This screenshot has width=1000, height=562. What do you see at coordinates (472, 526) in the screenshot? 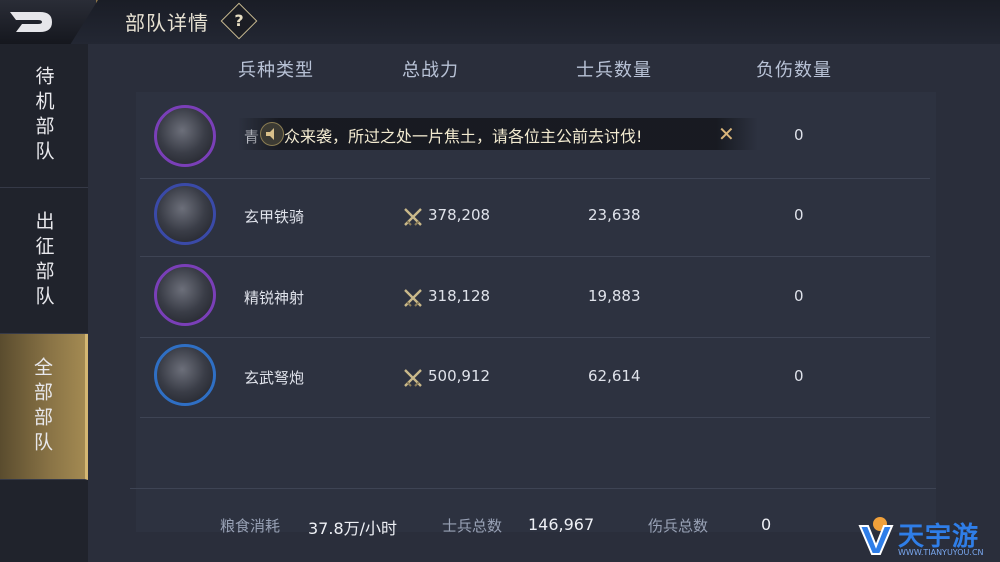
I see `total-soldiers-label: 士兵总数` at bounding box center [472, 526].